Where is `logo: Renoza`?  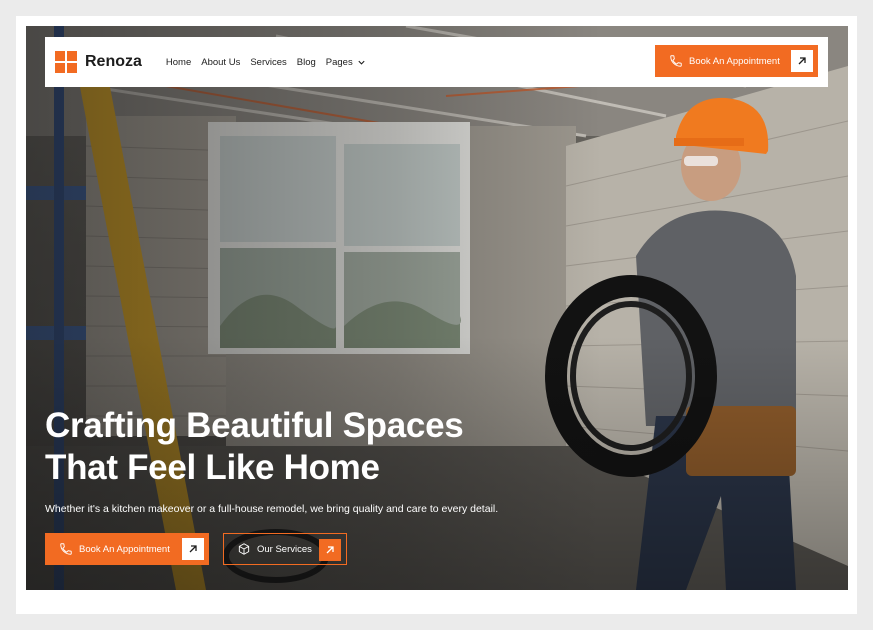 logo: Renoza is located at coordinates (98, 62).